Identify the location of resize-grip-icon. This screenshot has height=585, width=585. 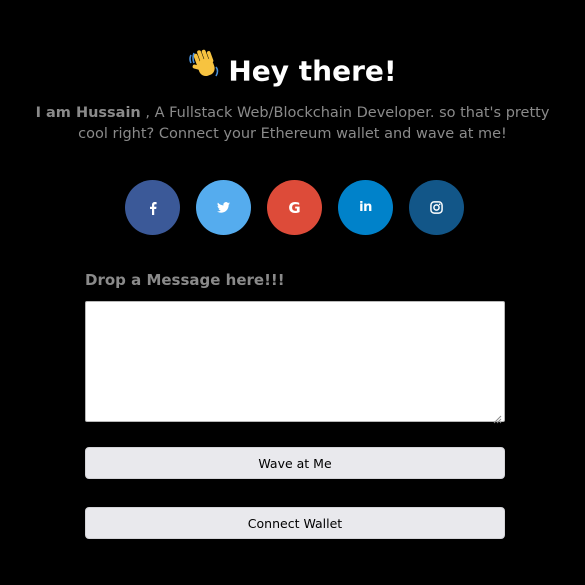
(497, 416).